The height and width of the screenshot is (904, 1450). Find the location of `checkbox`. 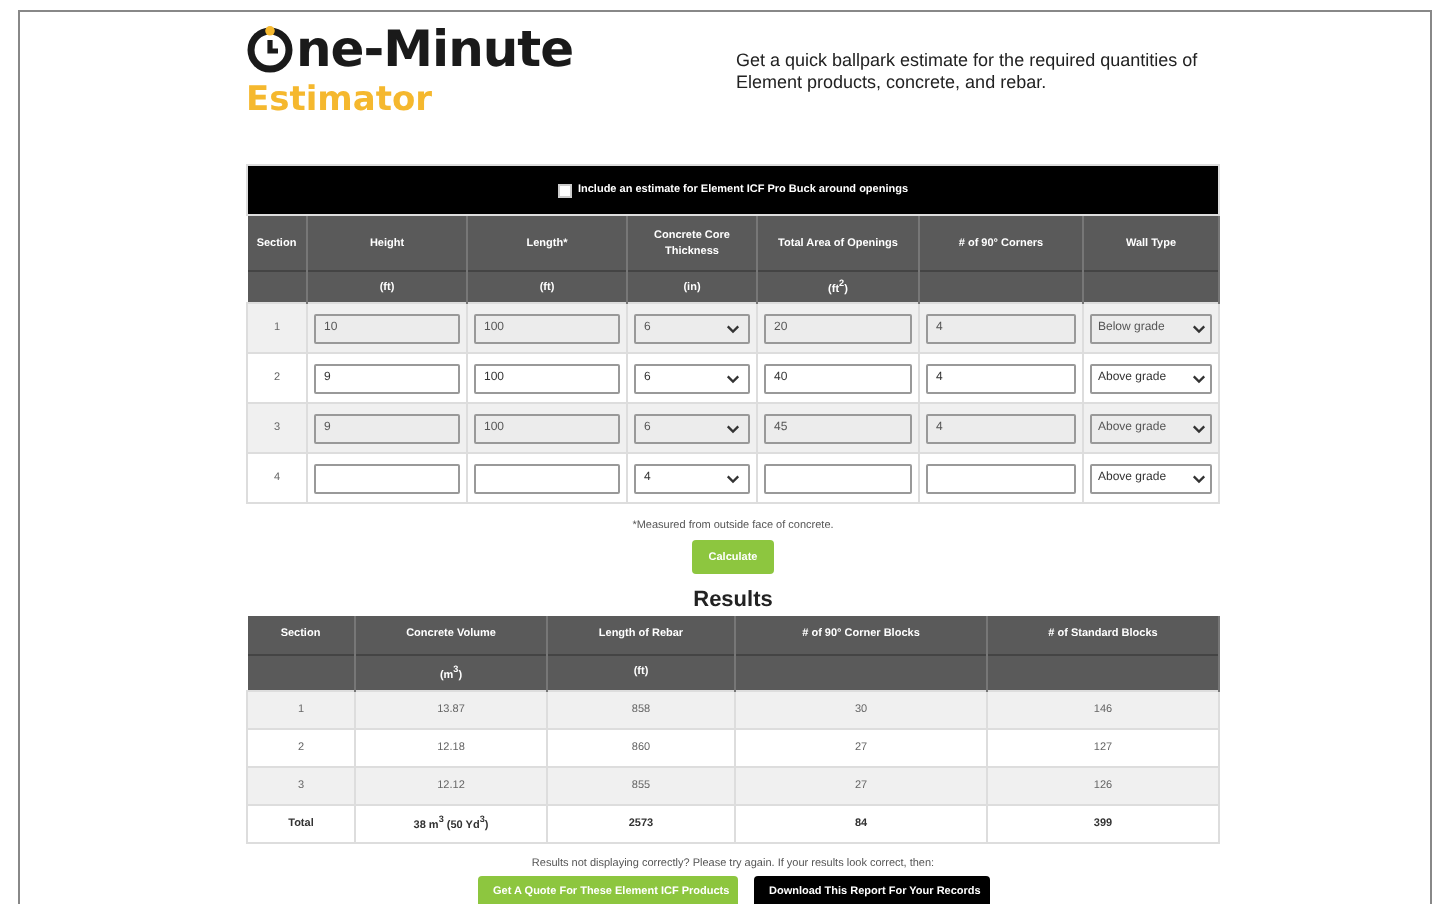

checkbox is located at coordinates (564, 190).